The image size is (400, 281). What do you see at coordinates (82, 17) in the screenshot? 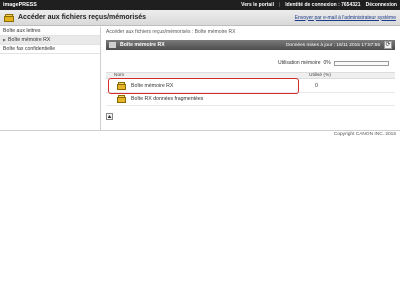
I see `page-title: Accéder aux fichiers reçus/mémorisés` at bounding box center [82, 17].